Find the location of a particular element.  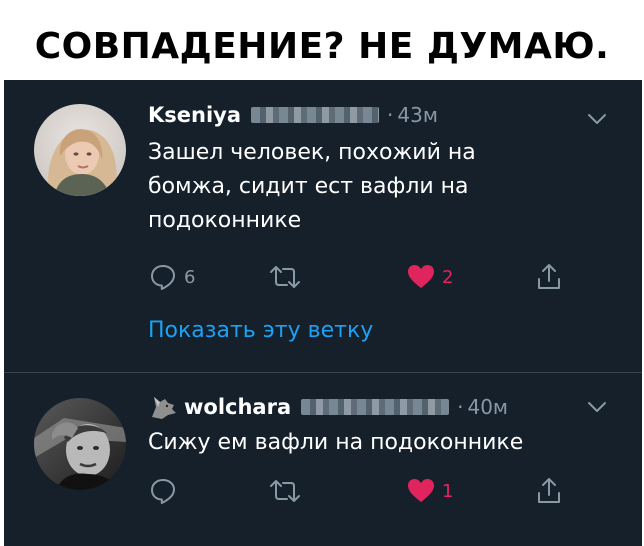

like-button: 1 is located at coordinates (429, 491).